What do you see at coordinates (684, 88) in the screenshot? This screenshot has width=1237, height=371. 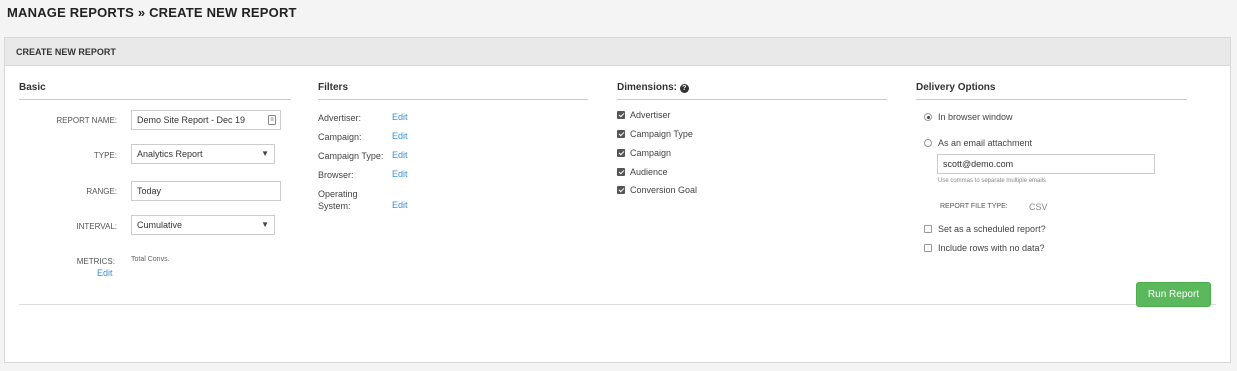 I see `question-circle-icon: ?` at bounding box center [684, 88].